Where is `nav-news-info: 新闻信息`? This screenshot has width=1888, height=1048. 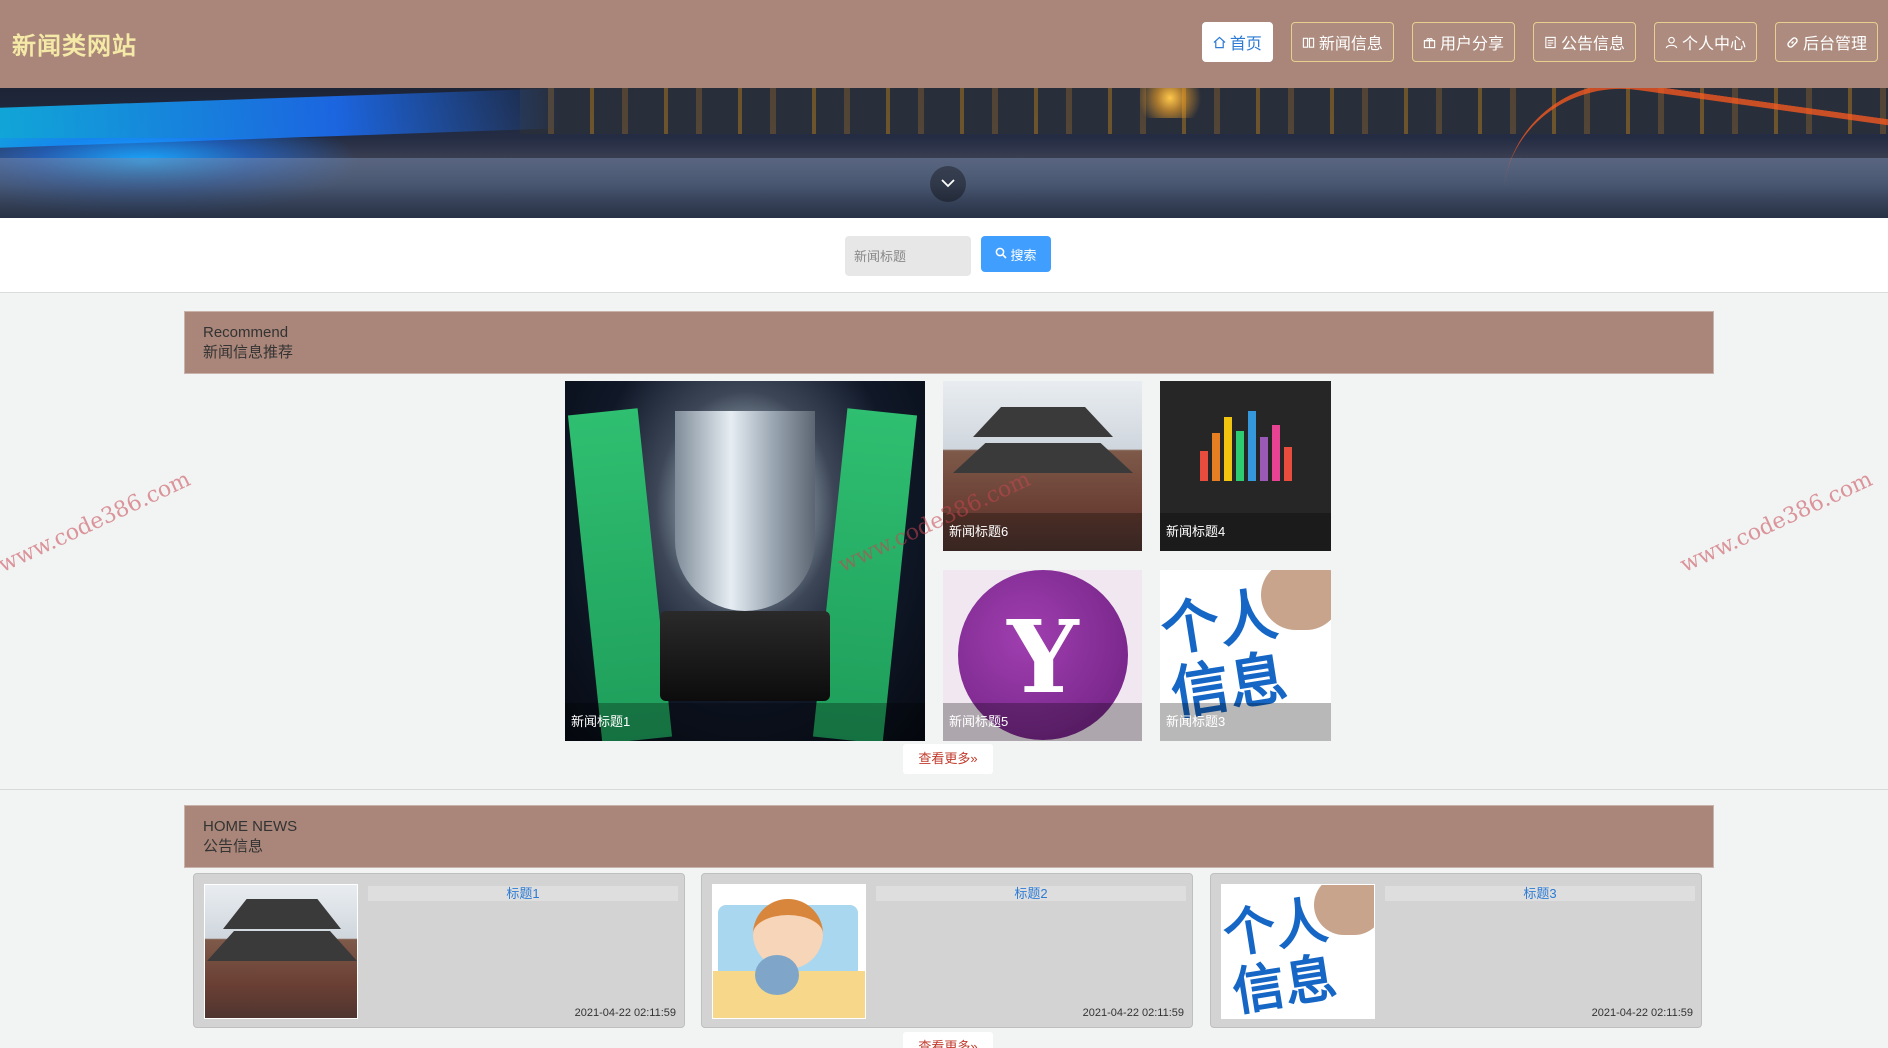 nav-news-info: 新闻信息 is located at coordinates (1342, 42).